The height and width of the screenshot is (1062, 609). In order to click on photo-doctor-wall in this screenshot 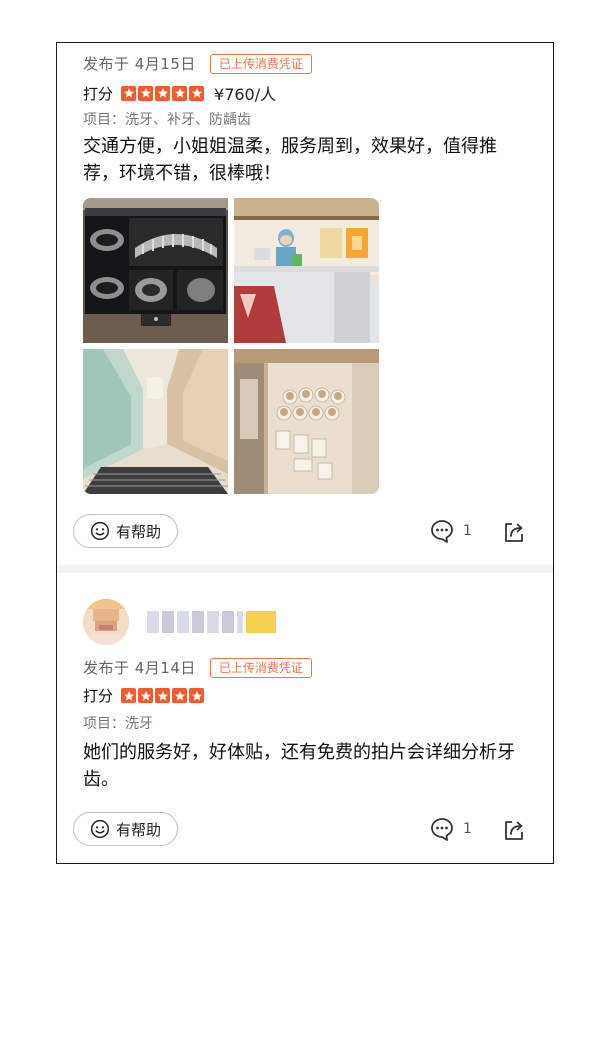, I will do `click(306, 421)`.